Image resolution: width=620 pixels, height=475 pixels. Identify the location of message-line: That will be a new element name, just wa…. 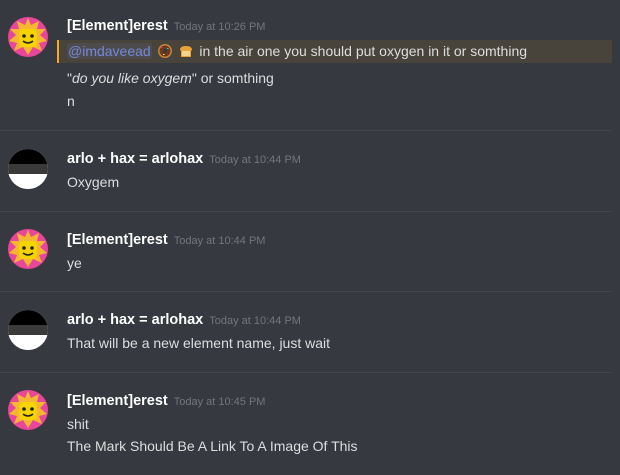
(199, 343).